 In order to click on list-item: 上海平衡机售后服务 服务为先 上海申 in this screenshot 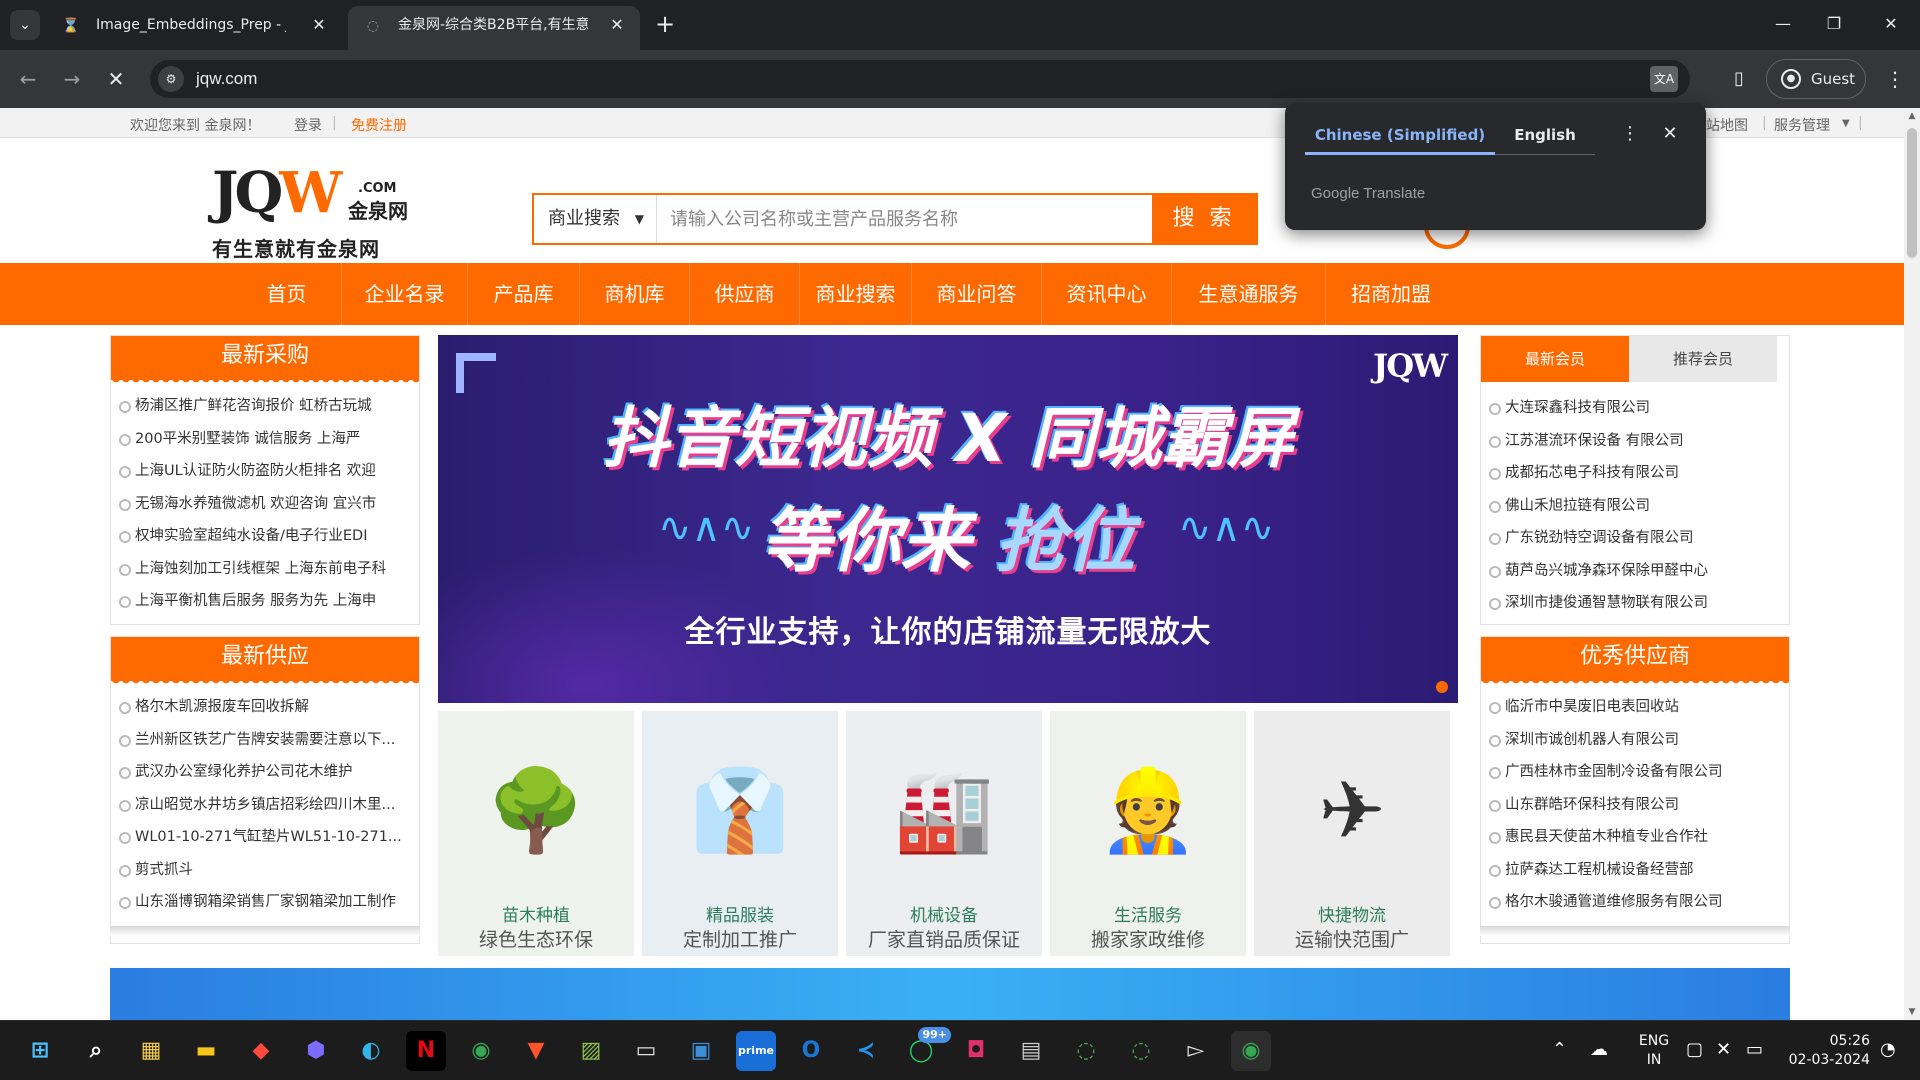, I will do `click(269, 601)`.